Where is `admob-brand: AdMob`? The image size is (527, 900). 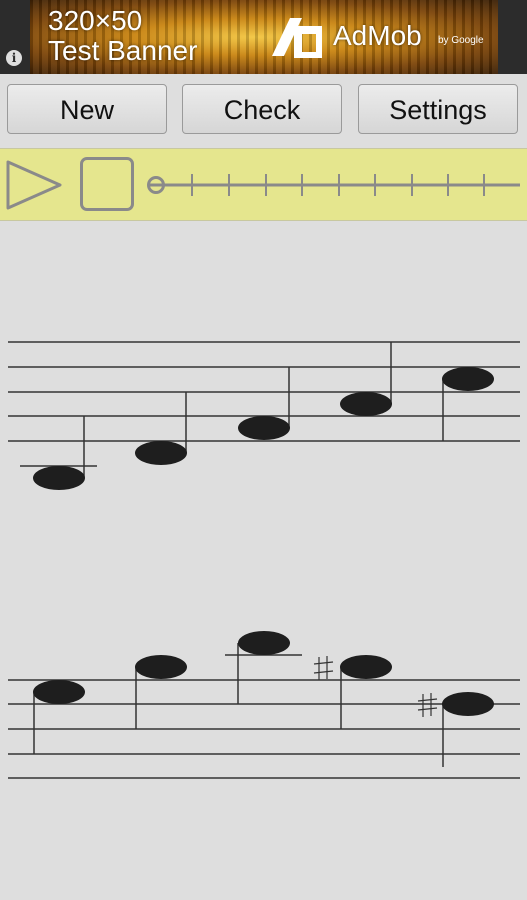 admob-brand: AdMob is located at coordinates (377, 35).